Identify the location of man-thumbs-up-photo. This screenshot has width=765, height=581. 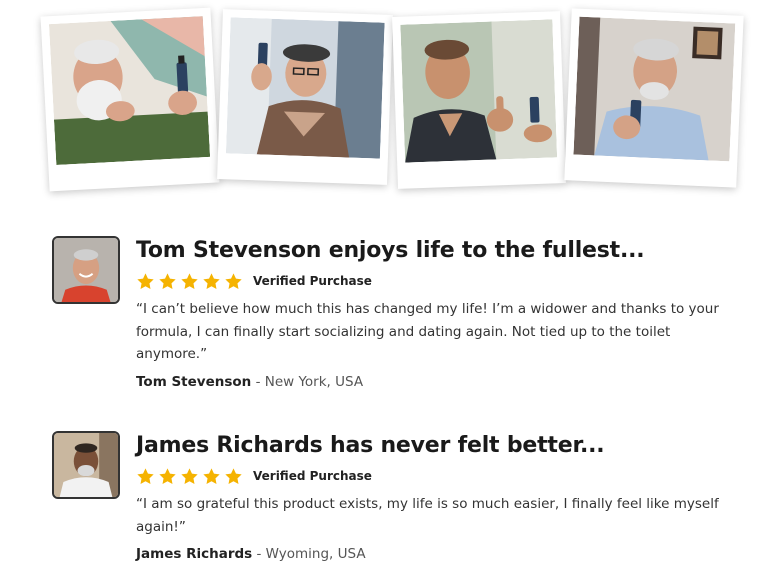
(479, 91).